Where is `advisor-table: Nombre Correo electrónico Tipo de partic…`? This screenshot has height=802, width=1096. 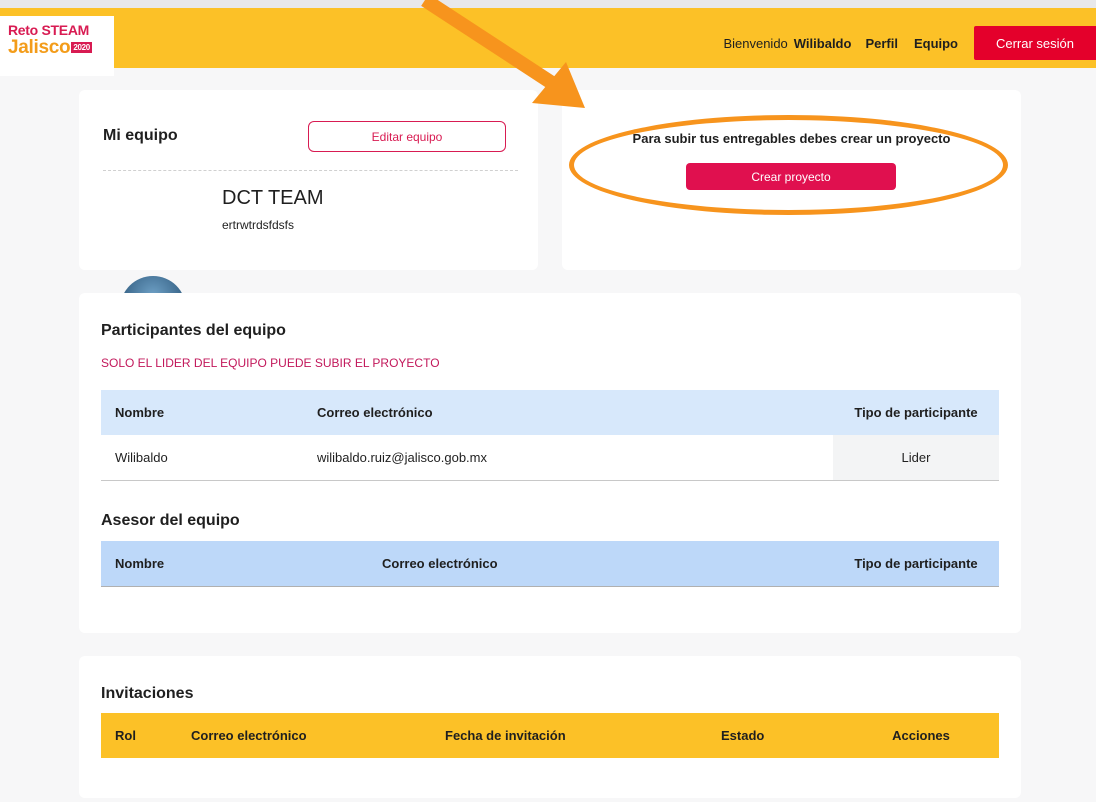 advisor-table: Nombre Correo electrónico Tipo de partic… is located at coordinates (550, 564).